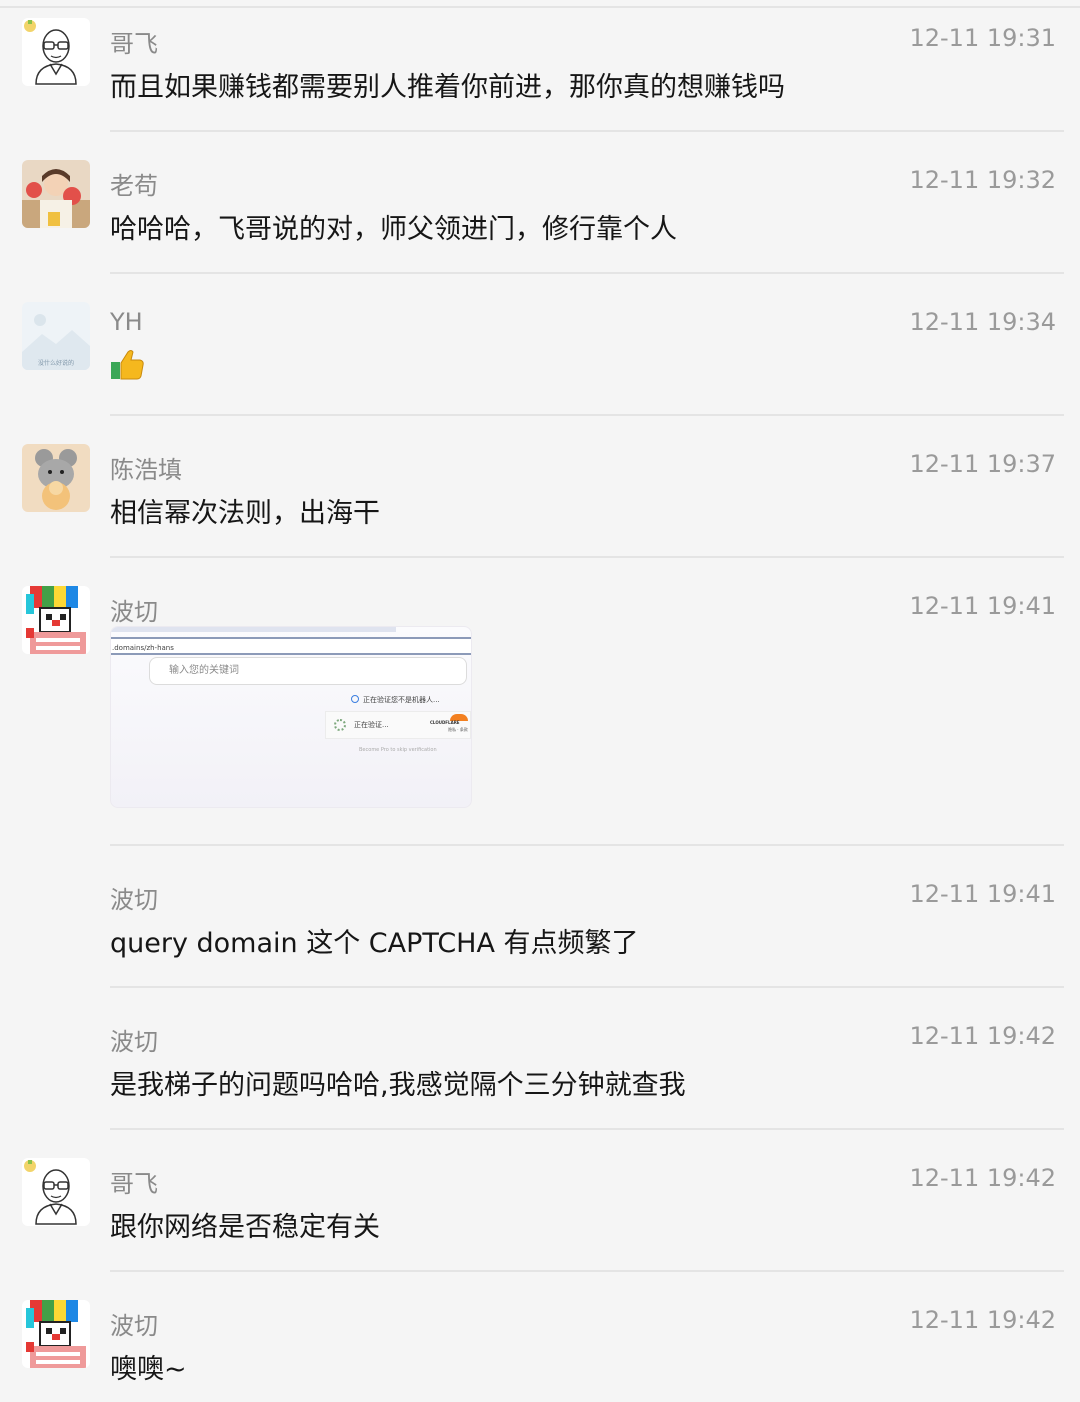 The image size is (1080, 1402). Describe the element at coordinates (540, 497) in the screenshot. I see `message-item: 陈浩填 12-11 19:37 相信幂次法则，出海干` at that location.